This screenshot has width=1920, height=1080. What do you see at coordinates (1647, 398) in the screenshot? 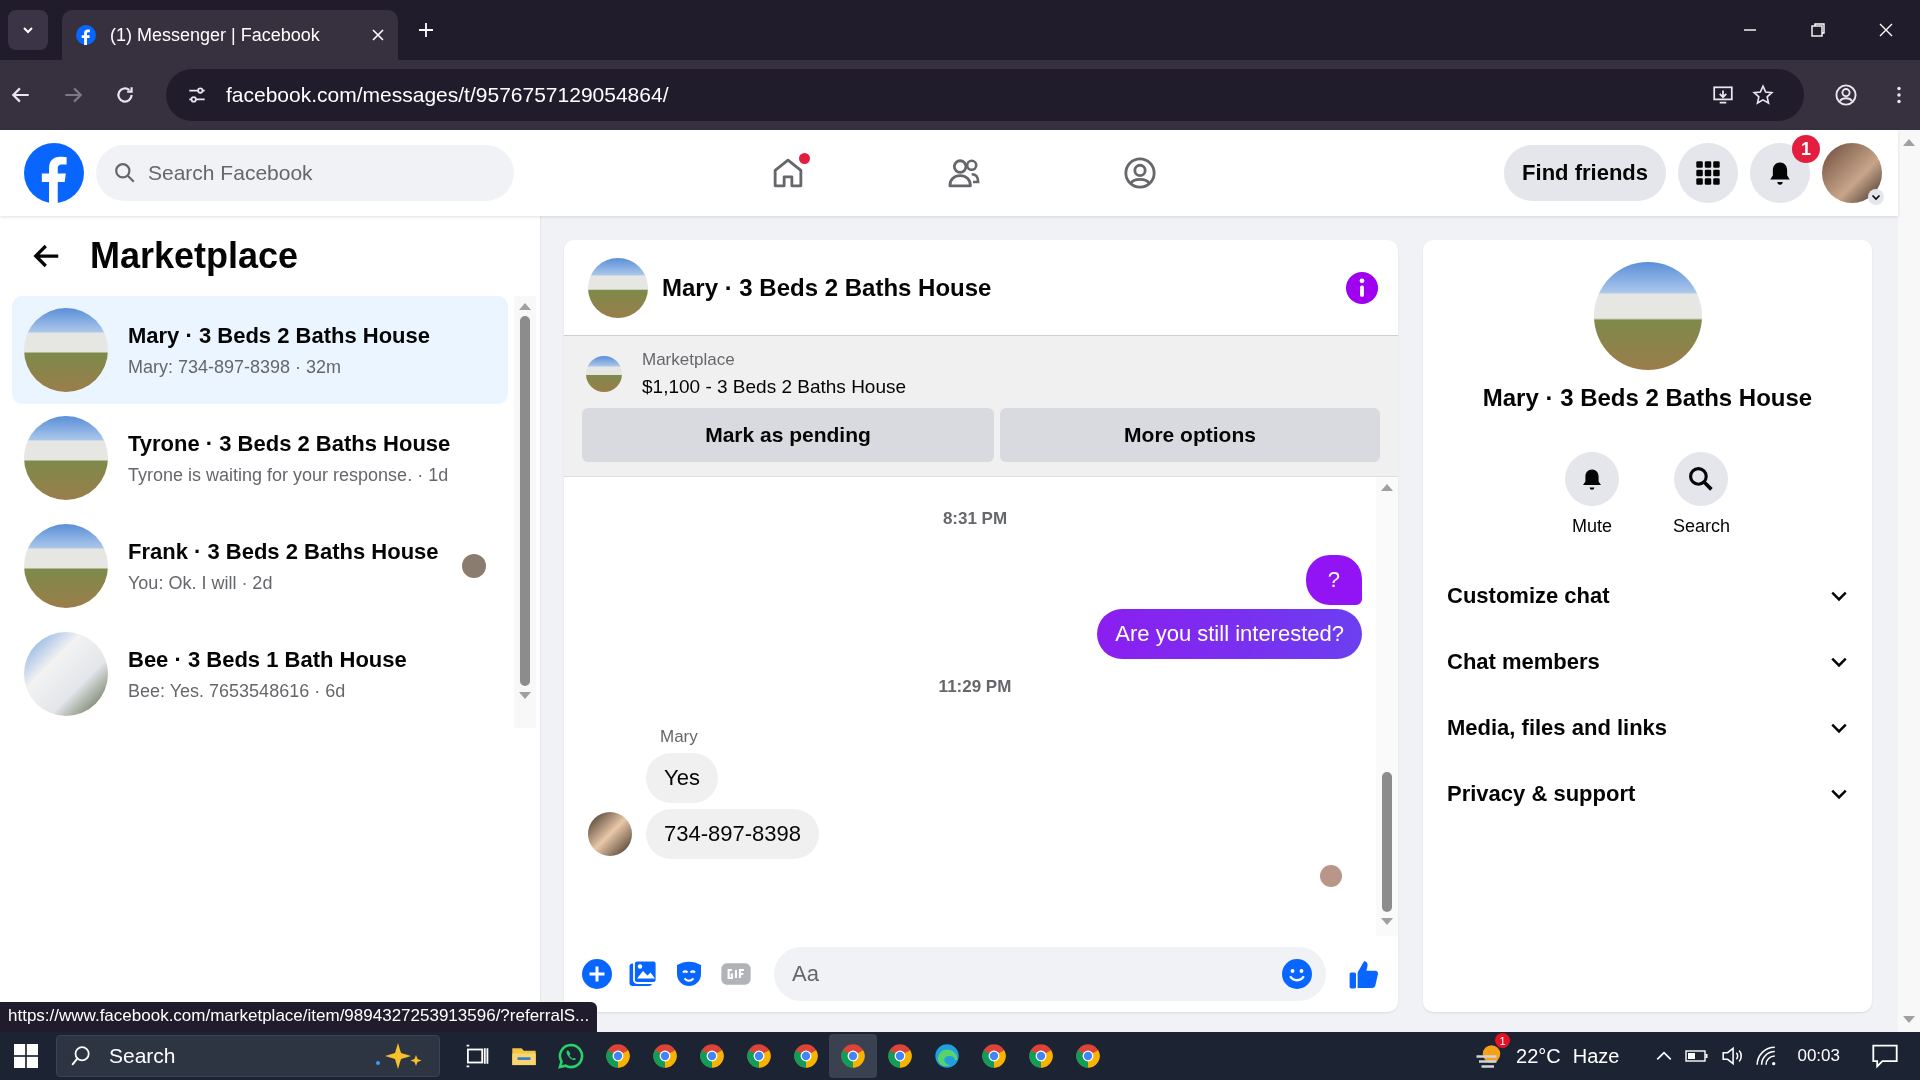
I see `contact-title: Mary · 3 Beds 2 Baths House` at bounding box center [1647, 398].